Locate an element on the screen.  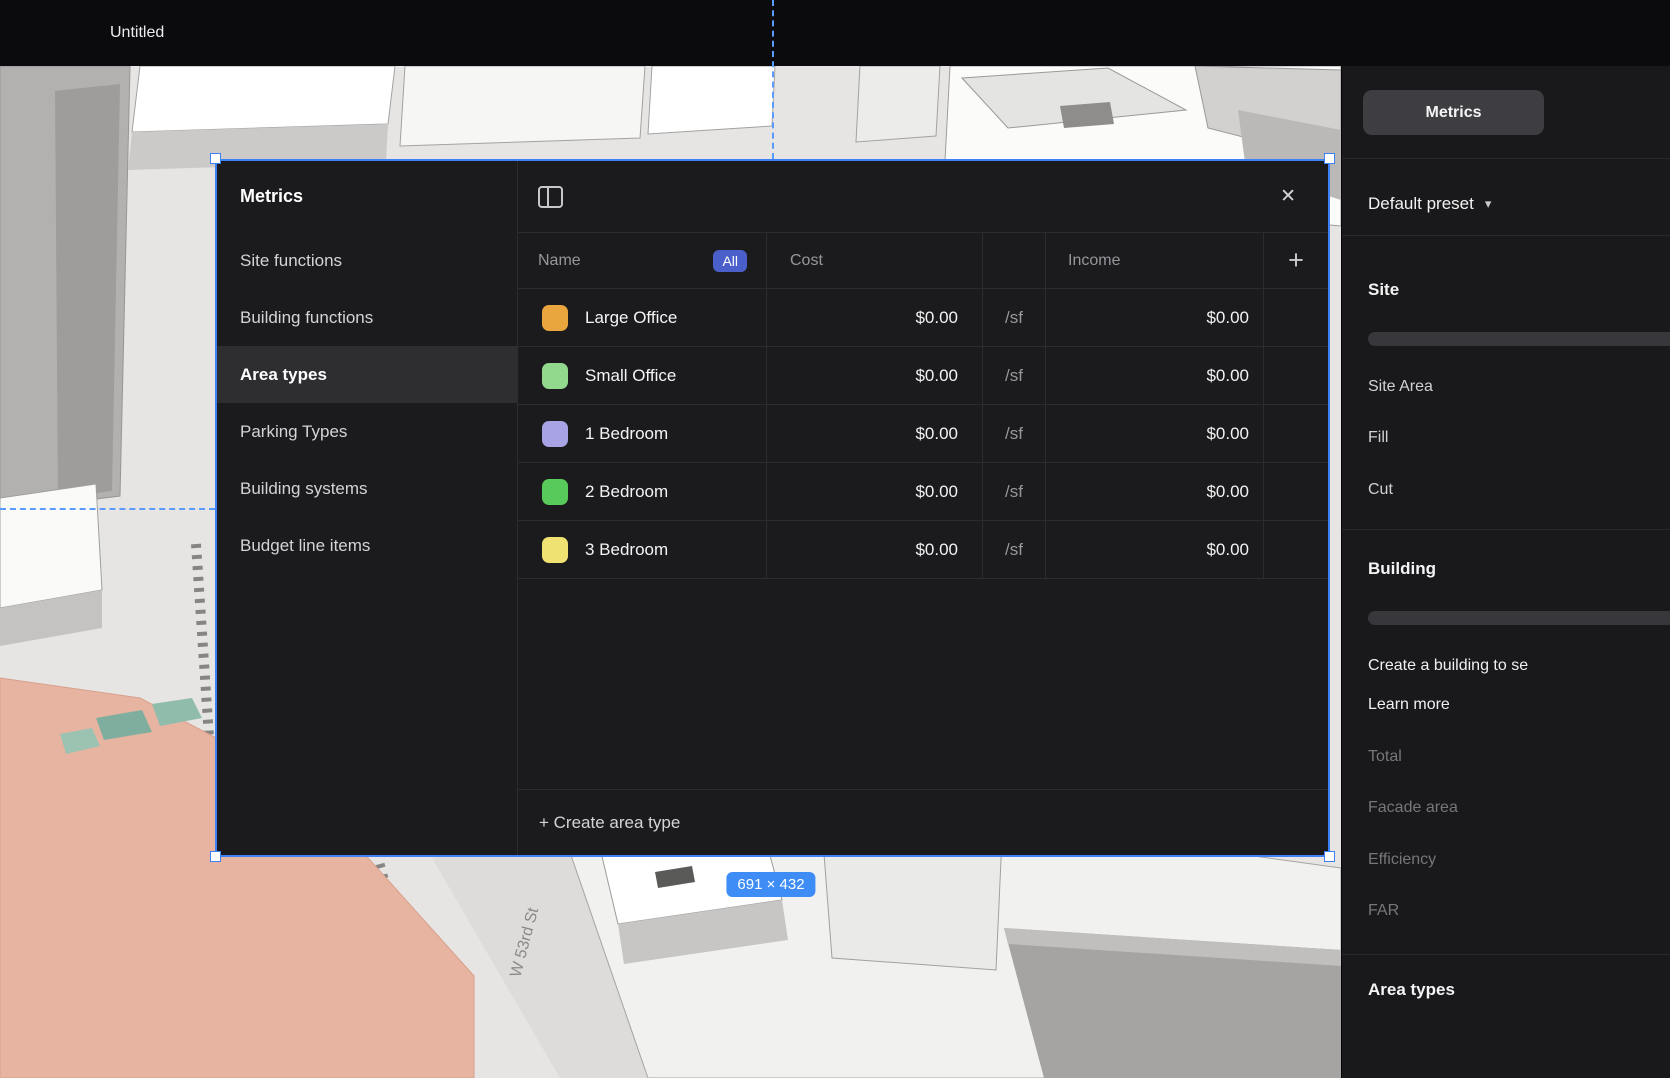
preset-label: Default preset is located at coordinates (1421, 203).